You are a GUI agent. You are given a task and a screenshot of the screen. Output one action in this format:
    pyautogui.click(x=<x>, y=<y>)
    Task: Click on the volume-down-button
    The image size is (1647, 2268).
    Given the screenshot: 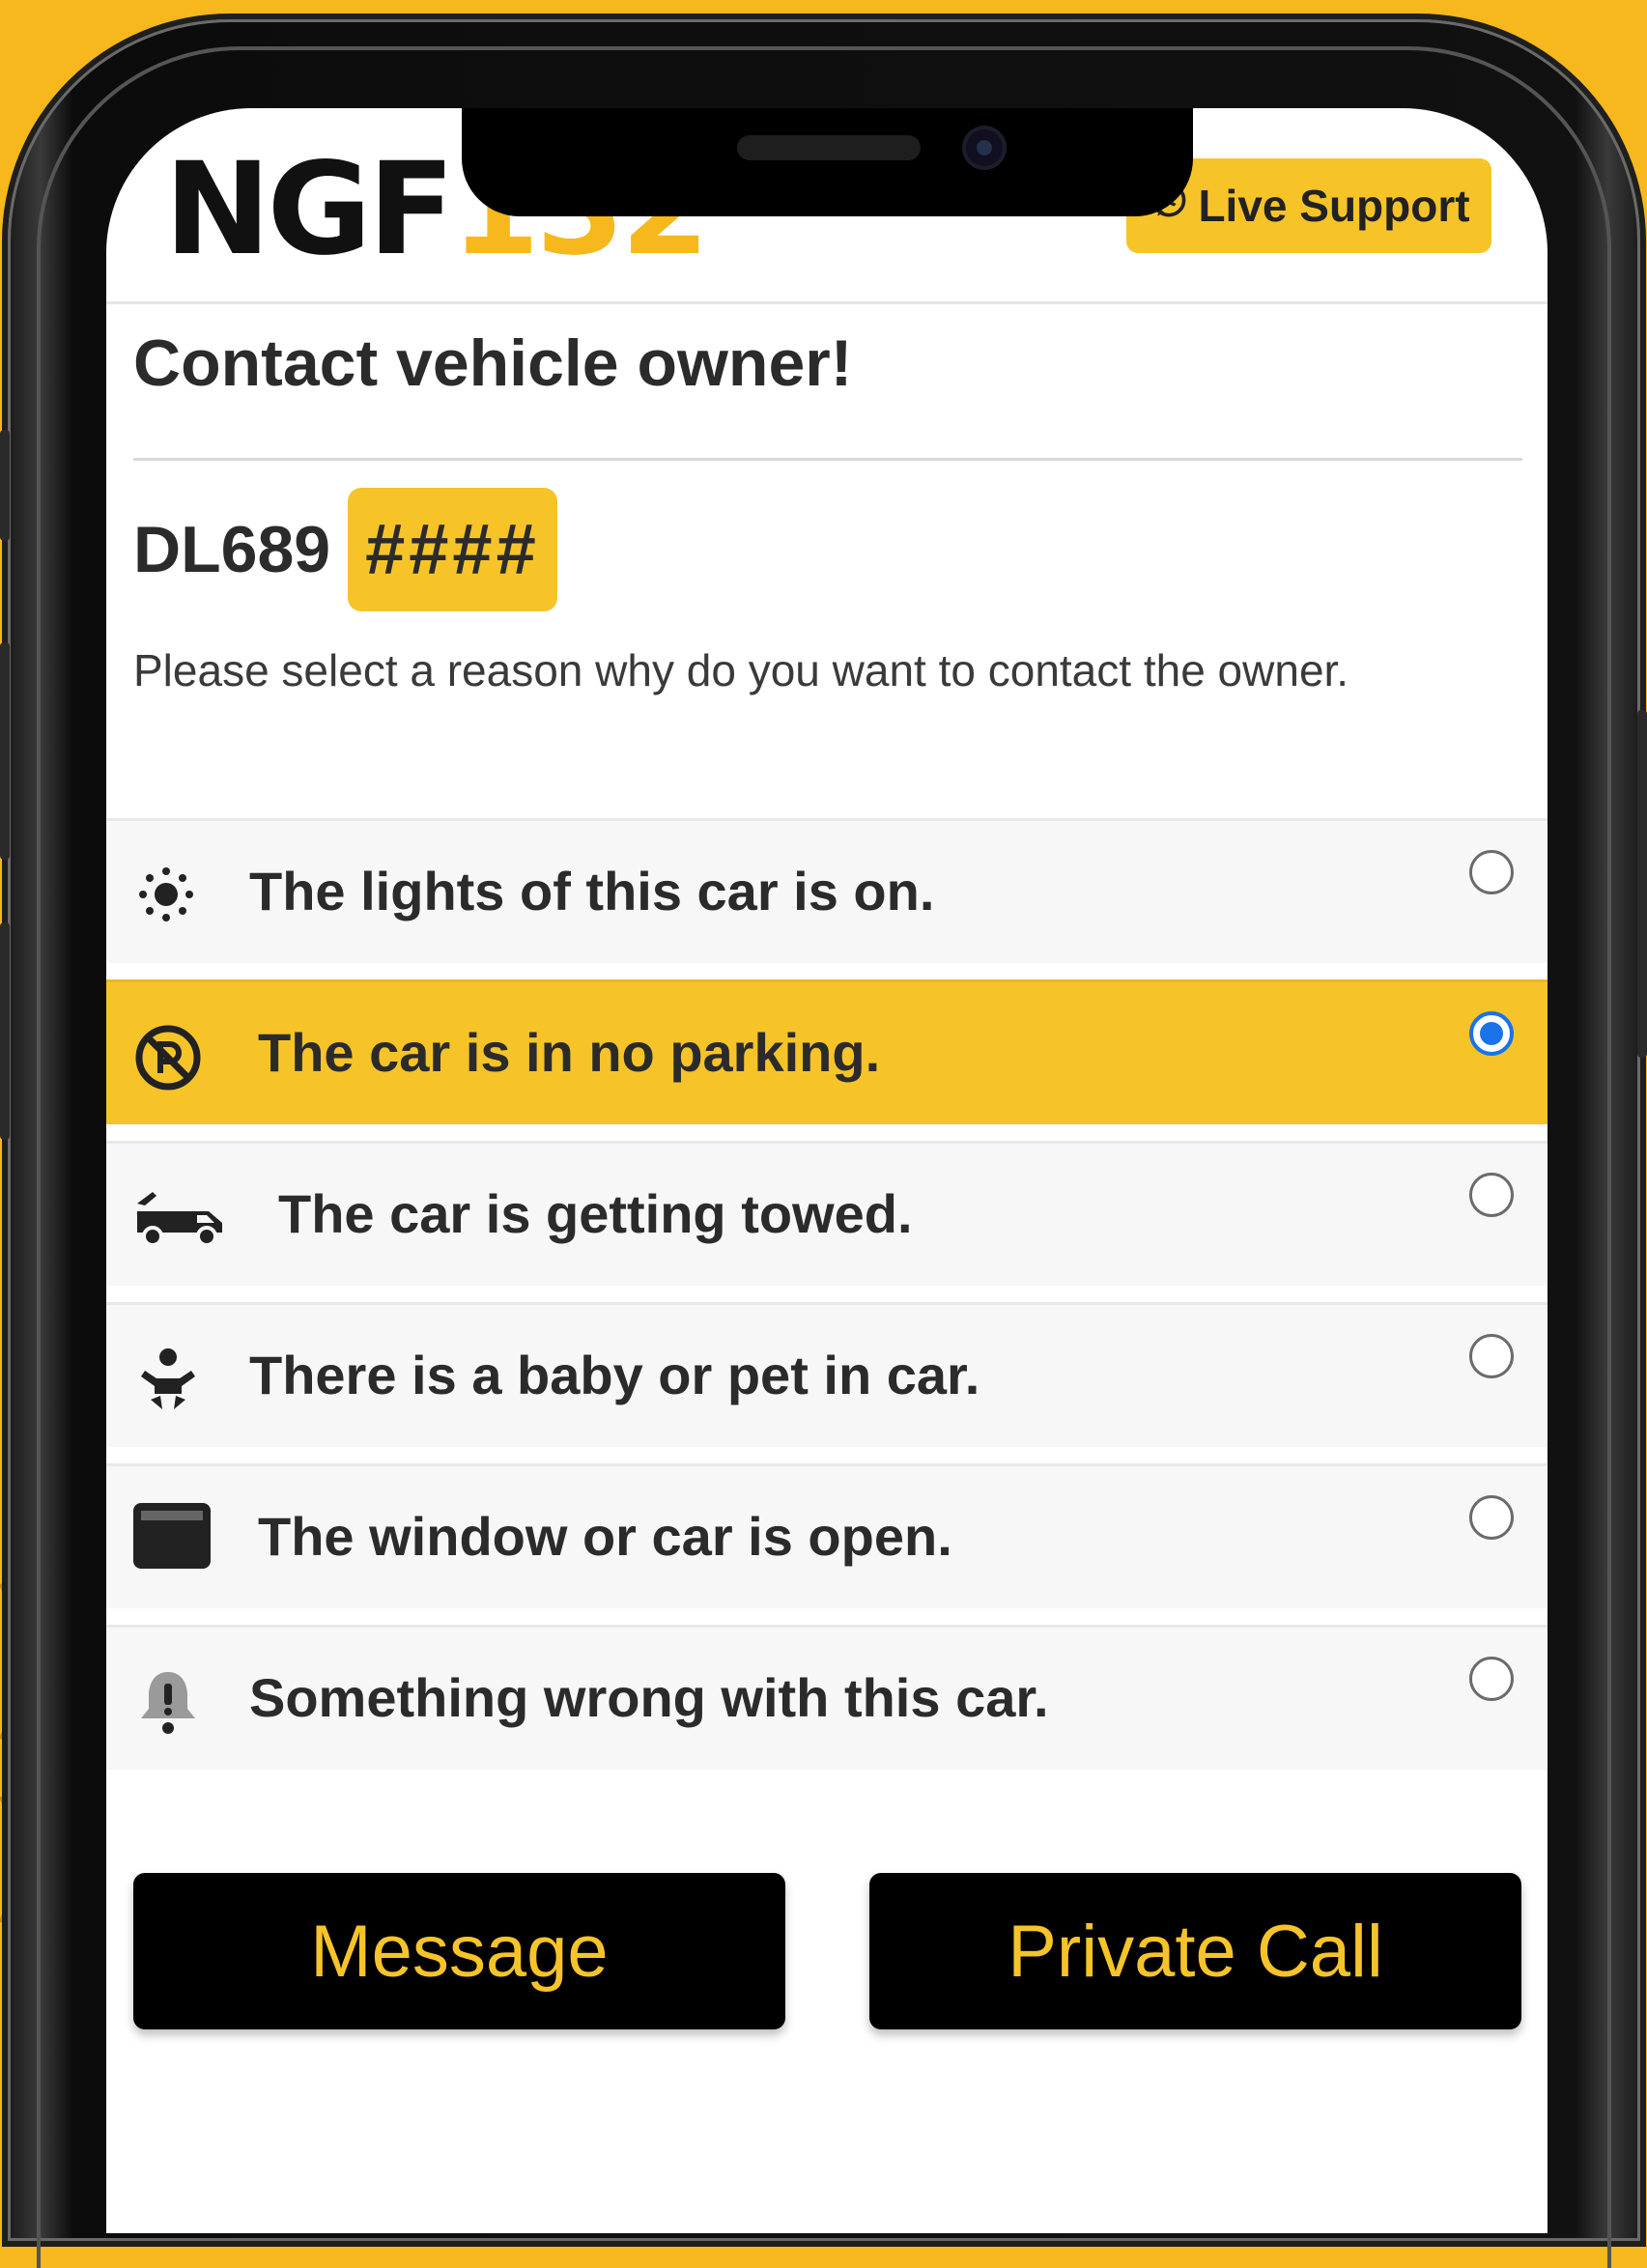 What is the action you would take?
    pyautogui.click(x=5, y=1031)
    